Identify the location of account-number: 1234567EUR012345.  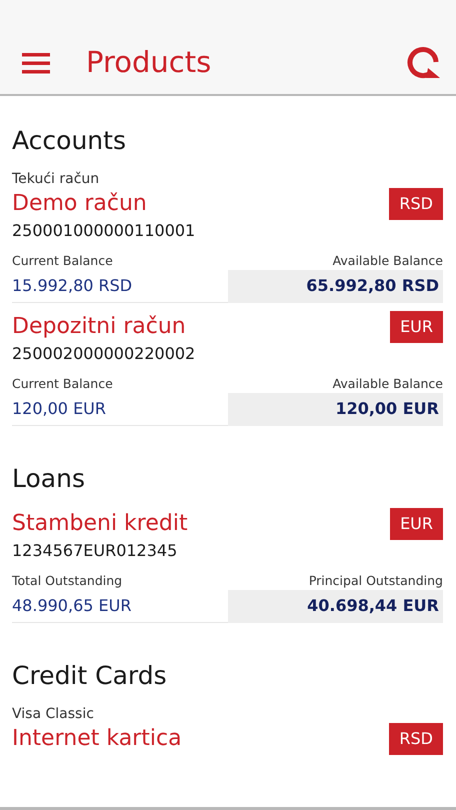
(95, 551).